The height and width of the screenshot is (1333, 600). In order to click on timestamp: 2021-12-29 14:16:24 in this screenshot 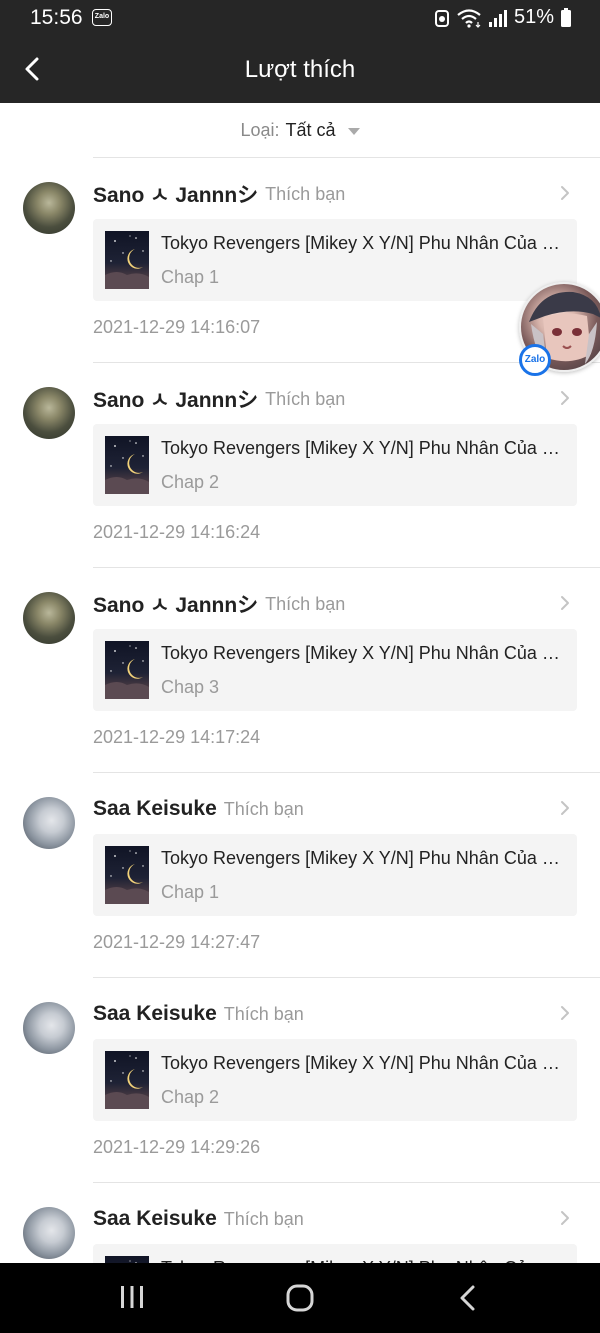, I will do `click(177, 532)`.